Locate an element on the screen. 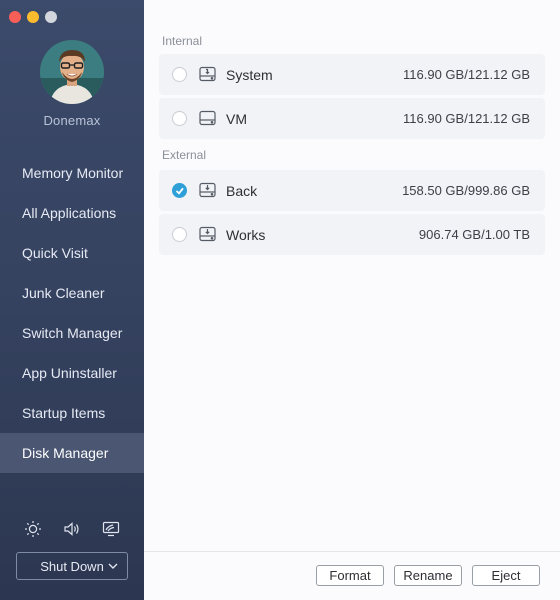  disk-used: 158.50 GB is located at coordinates (433, 190).